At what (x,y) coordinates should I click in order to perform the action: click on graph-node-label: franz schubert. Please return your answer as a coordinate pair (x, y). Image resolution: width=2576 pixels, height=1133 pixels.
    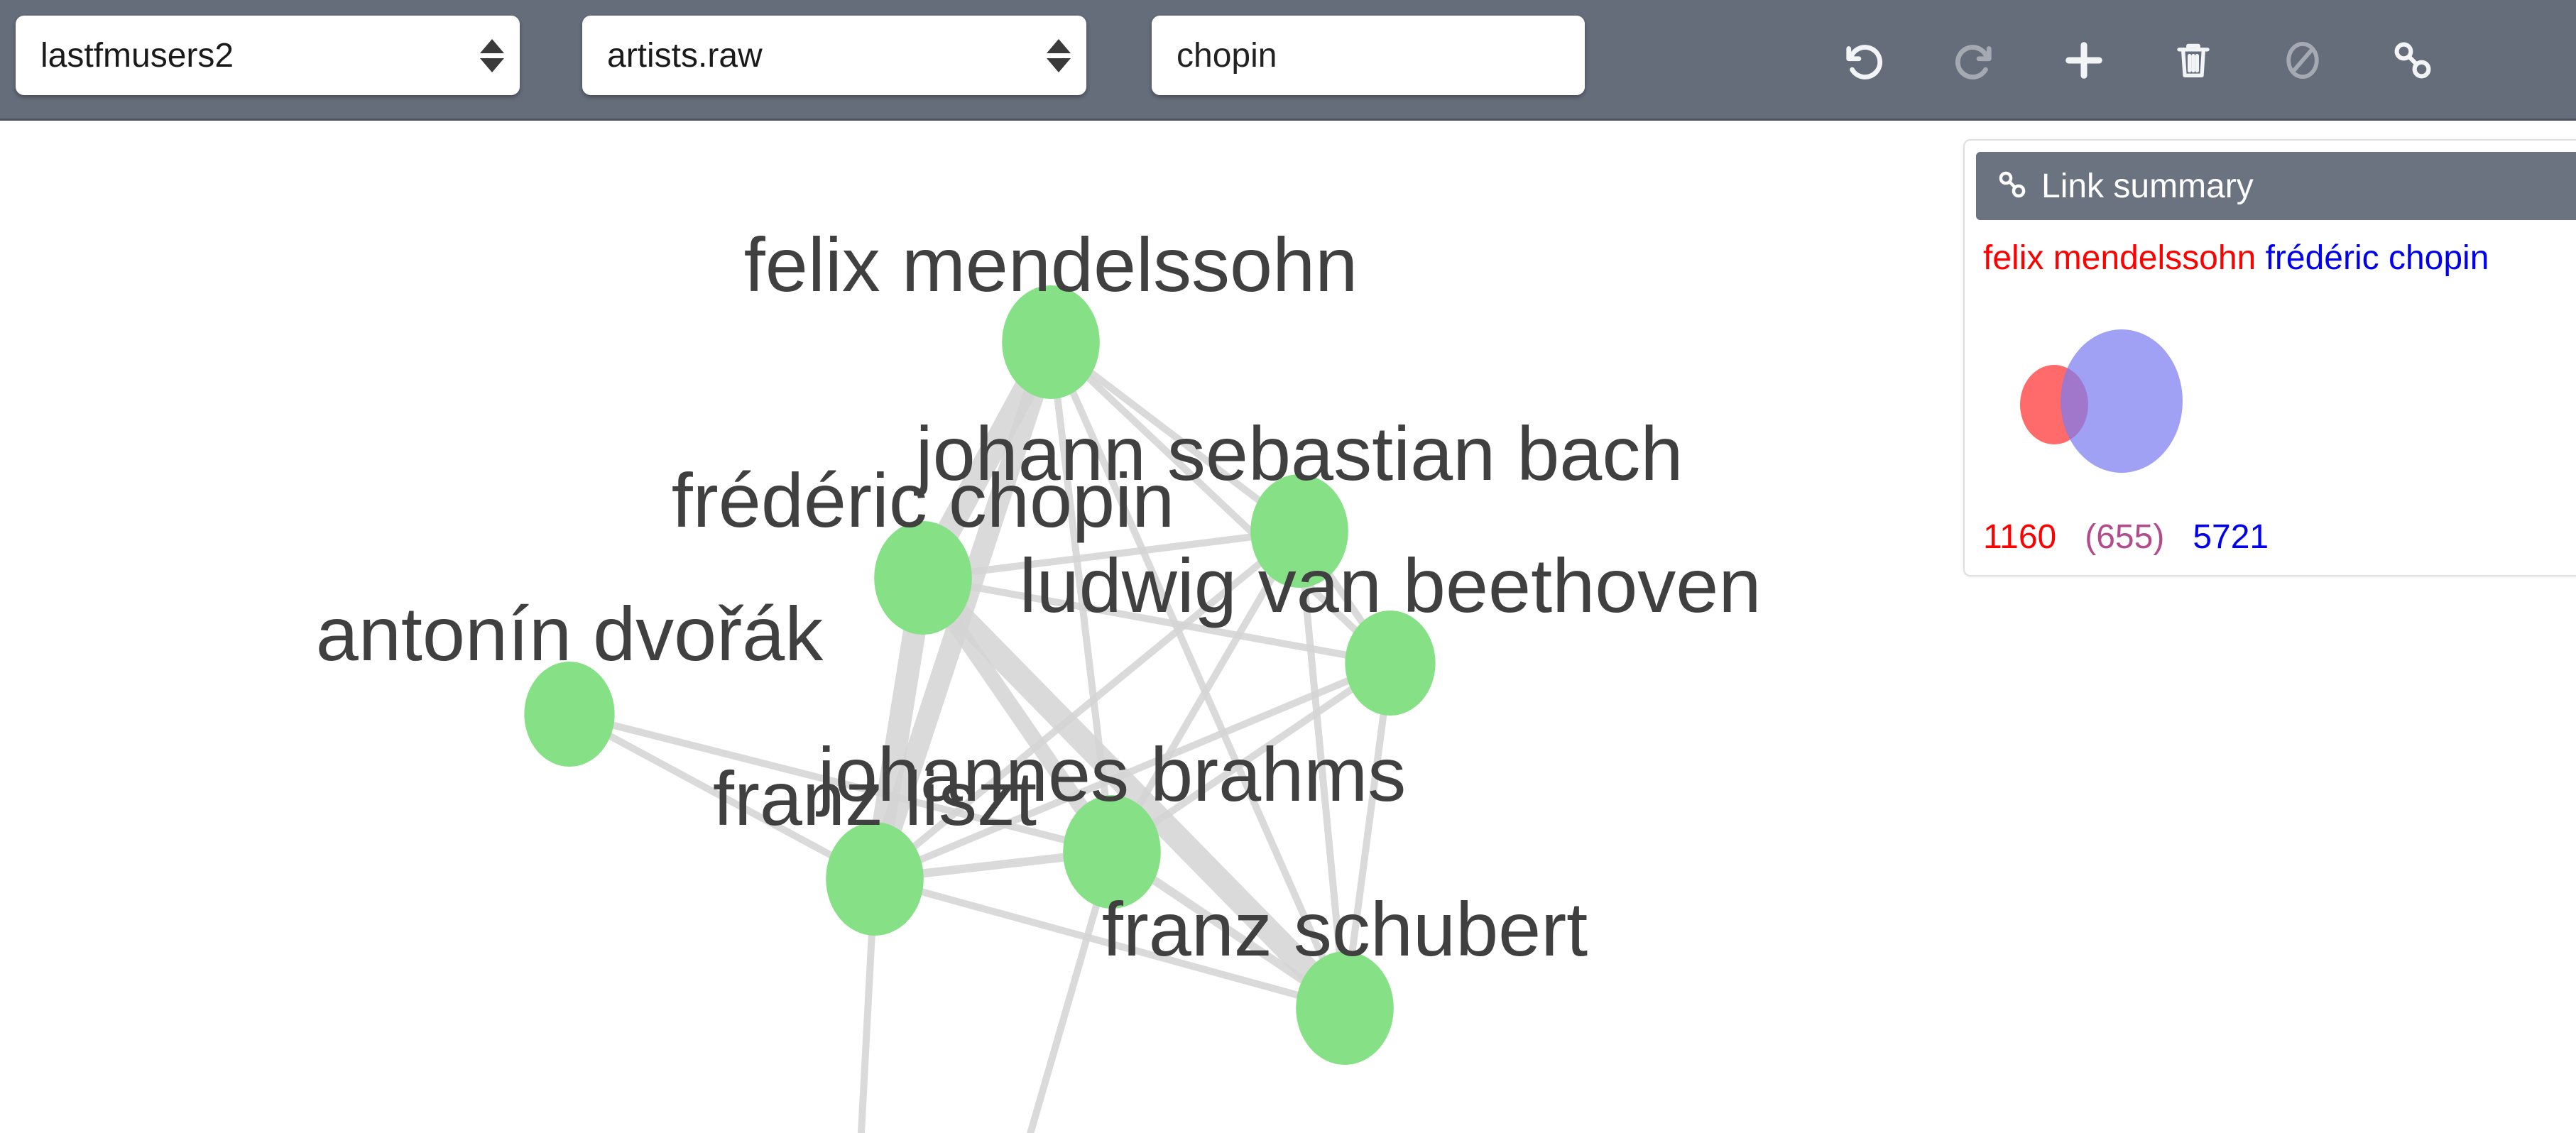
    Looking at the image, I should click on (1345, 929).